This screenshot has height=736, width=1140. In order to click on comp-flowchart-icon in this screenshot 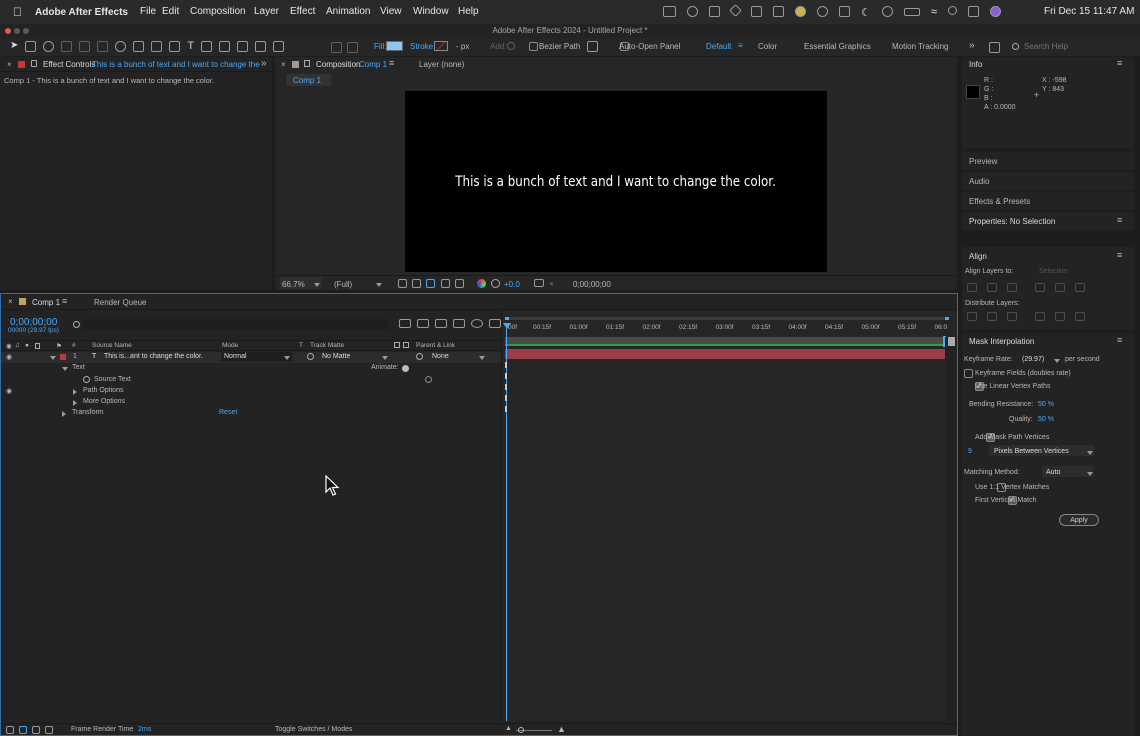, I will do `click(405, 323)`.